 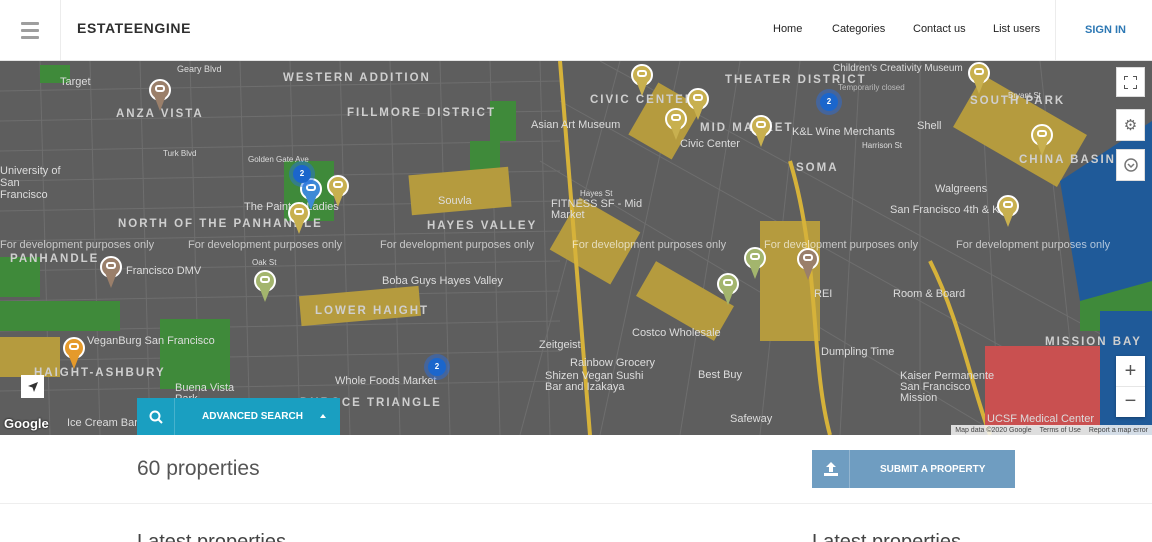 What do you see at coordinates (831, 469) in the screenshot?
I see `upload-icon` at bounding box center [831, 469].